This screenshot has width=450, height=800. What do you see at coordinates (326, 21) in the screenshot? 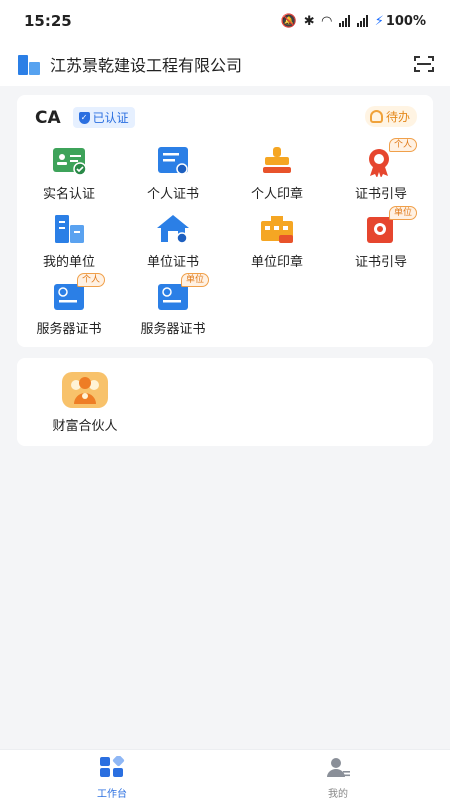
I see `wifi-icon: ◠` at bounding box center [326, 21].